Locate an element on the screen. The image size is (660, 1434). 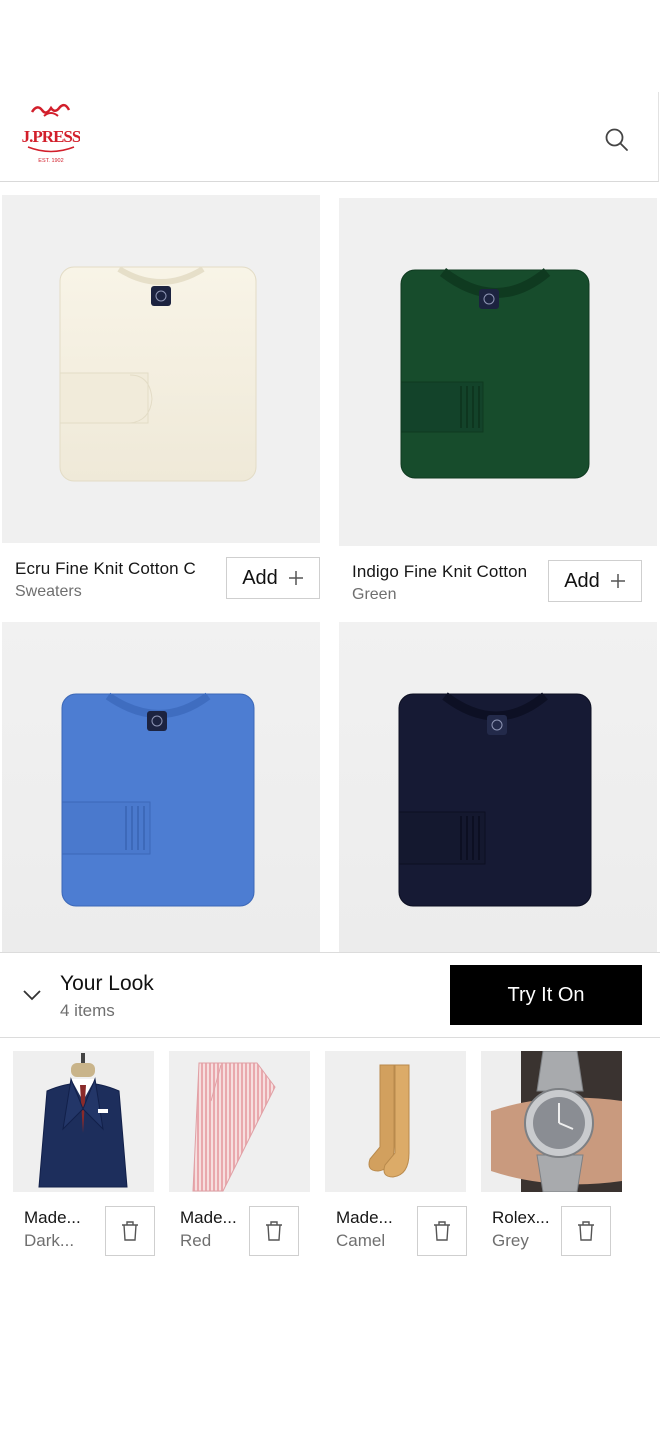
your-look-panel: Your Look 4 items Try It On is located at coordinates (330, 995).